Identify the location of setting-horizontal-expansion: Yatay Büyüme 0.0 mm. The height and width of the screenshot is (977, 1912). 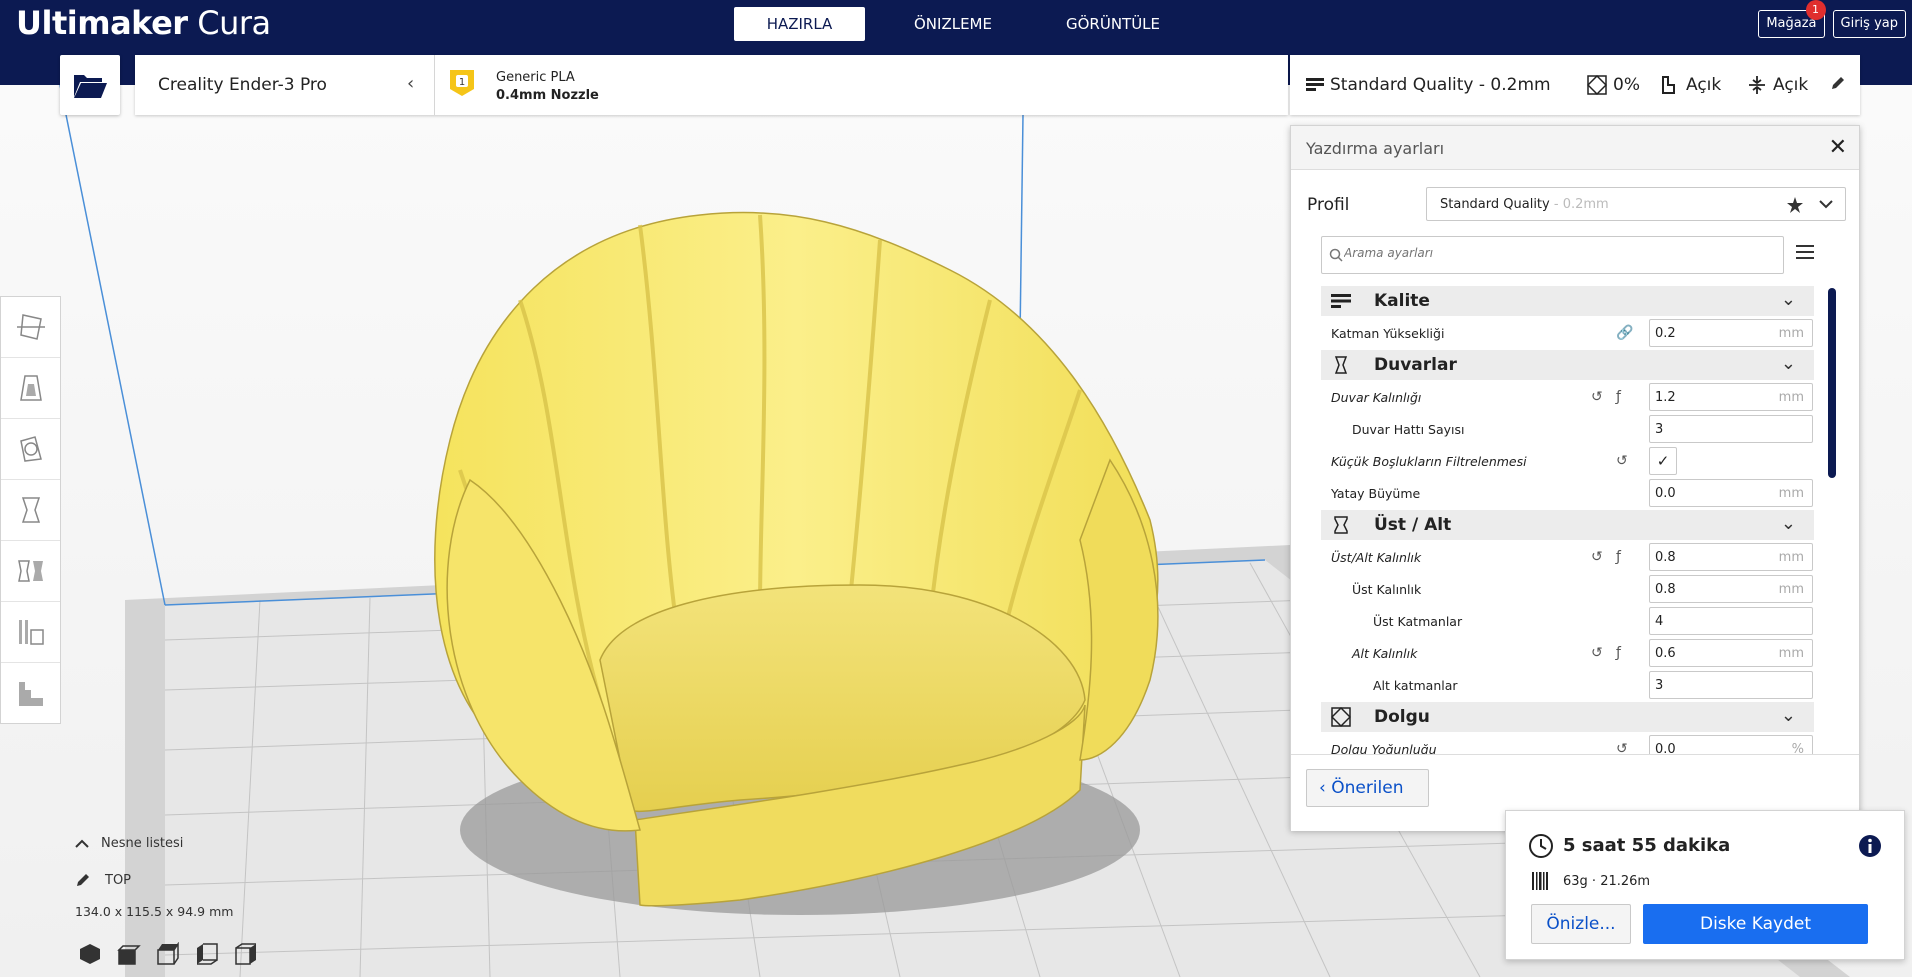
(1567, 493).